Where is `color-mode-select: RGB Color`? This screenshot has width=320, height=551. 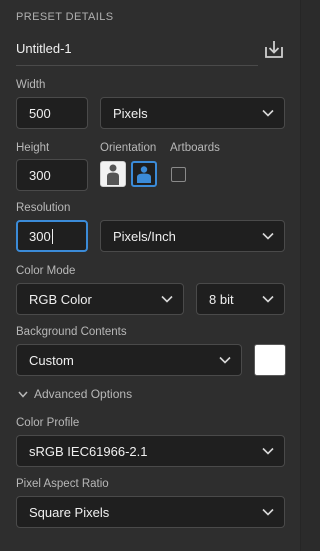 color-mode-select: RGB Color is located at coordinates (100, 299).